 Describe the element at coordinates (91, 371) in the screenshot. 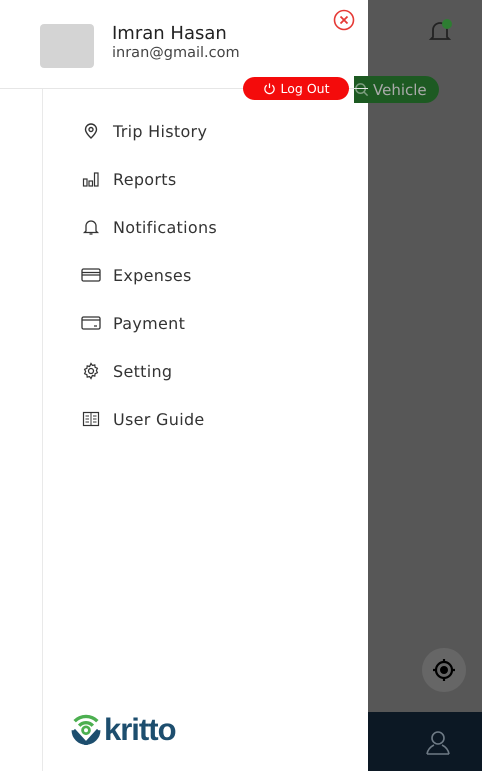

I see `gear-icon` at that location.